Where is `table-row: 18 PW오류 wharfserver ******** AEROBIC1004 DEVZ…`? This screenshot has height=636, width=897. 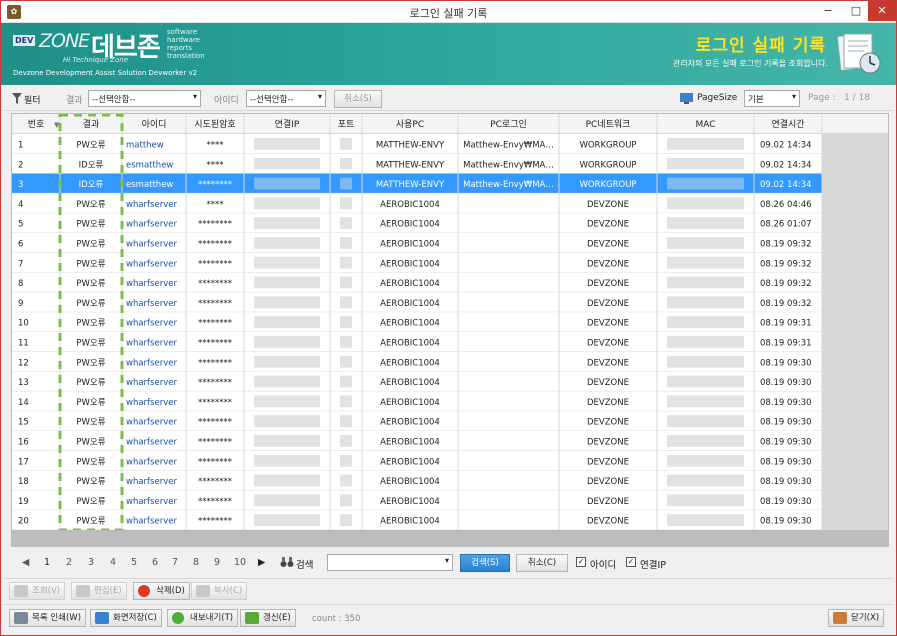 table-row: 18 PW오류 wharfserver ******** AEROBIC1004 DEVZ… is located at coordinates (450, 480).